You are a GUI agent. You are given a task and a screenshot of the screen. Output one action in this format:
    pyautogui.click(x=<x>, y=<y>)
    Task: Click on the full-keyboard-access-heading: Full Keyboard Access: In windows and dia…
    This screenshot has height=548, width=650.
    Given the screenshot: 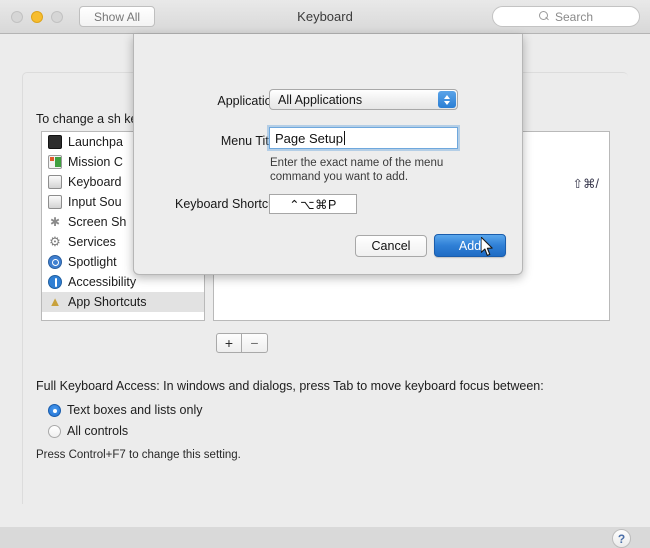 What is the action you would take?
    pyautogui.click(x=290, y=386)
    